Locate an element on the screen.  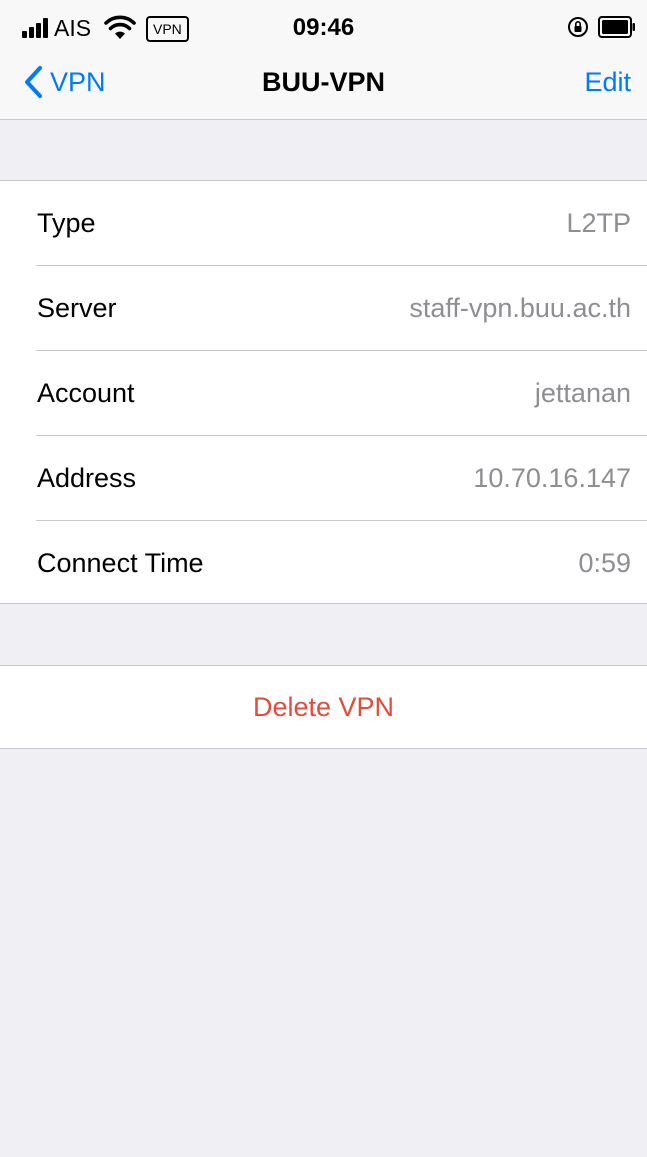
delete-vpn-label: Delete VPN is located at coordinates (323, 707).